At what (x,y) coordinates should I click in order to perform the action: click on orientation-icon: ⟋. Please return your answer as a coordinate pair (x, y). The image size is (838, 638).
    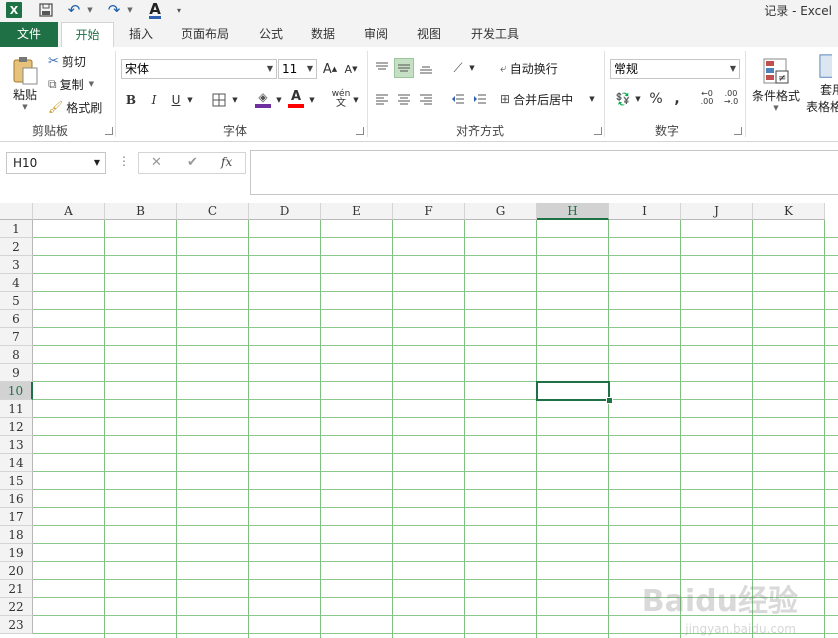
    Looking at the image, I should click on (458, 68).